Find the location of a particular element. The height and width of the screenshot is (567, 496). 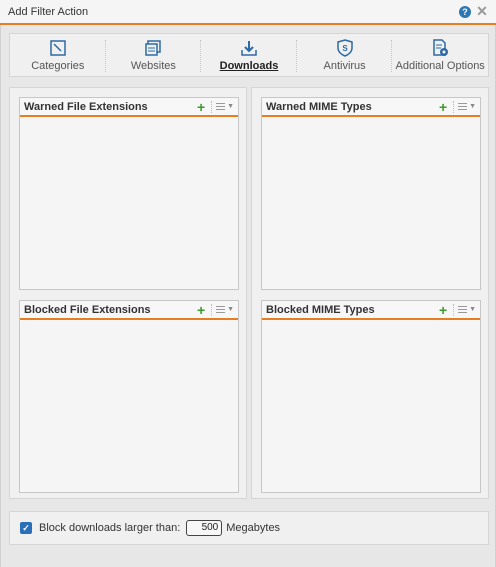

close-icon: ✕ is located at coordinates (482, 11).